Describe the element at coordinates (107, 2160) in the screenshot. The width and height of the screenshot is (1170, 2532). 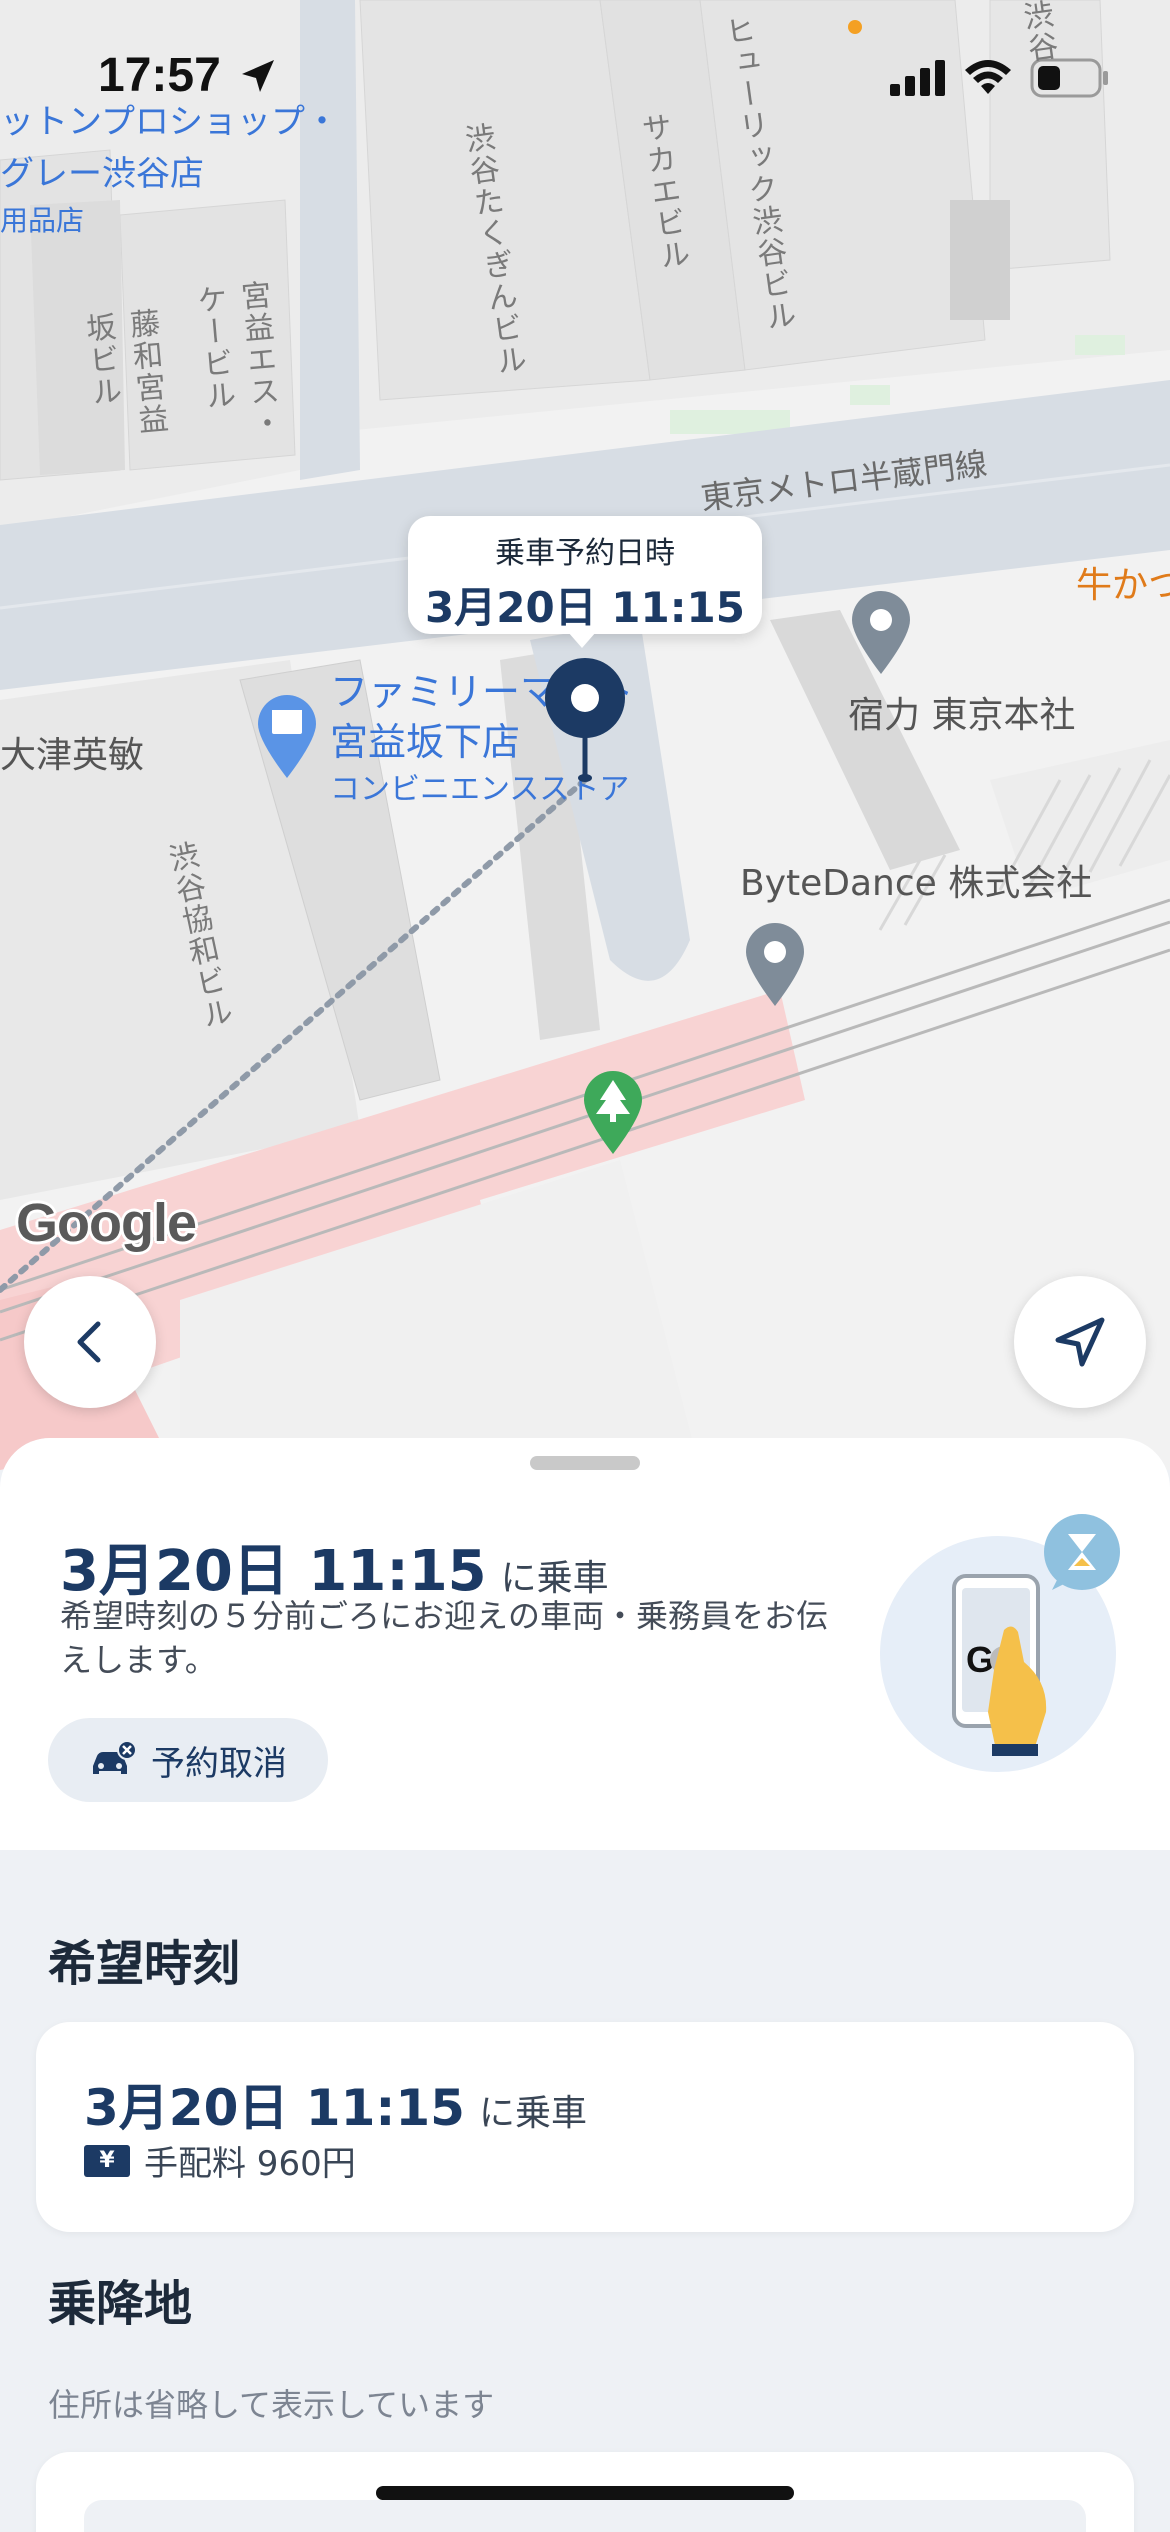
I see `yen-icon: ¥` at that location.